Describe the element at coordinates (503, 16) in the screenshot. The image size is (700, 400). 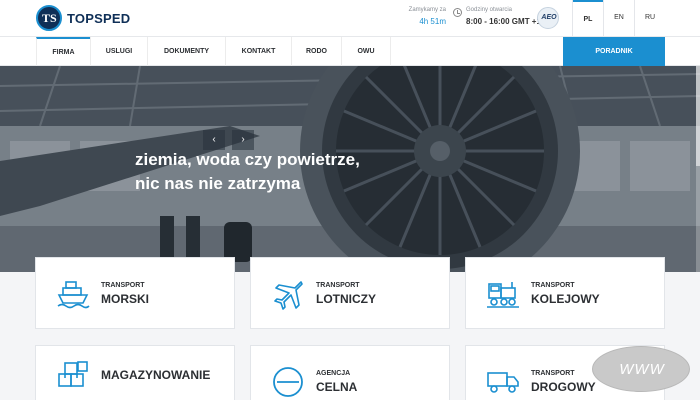
I see `opening-hours: Godziny otwarcia 8:00 - 16:00 GMT +1` at that location.